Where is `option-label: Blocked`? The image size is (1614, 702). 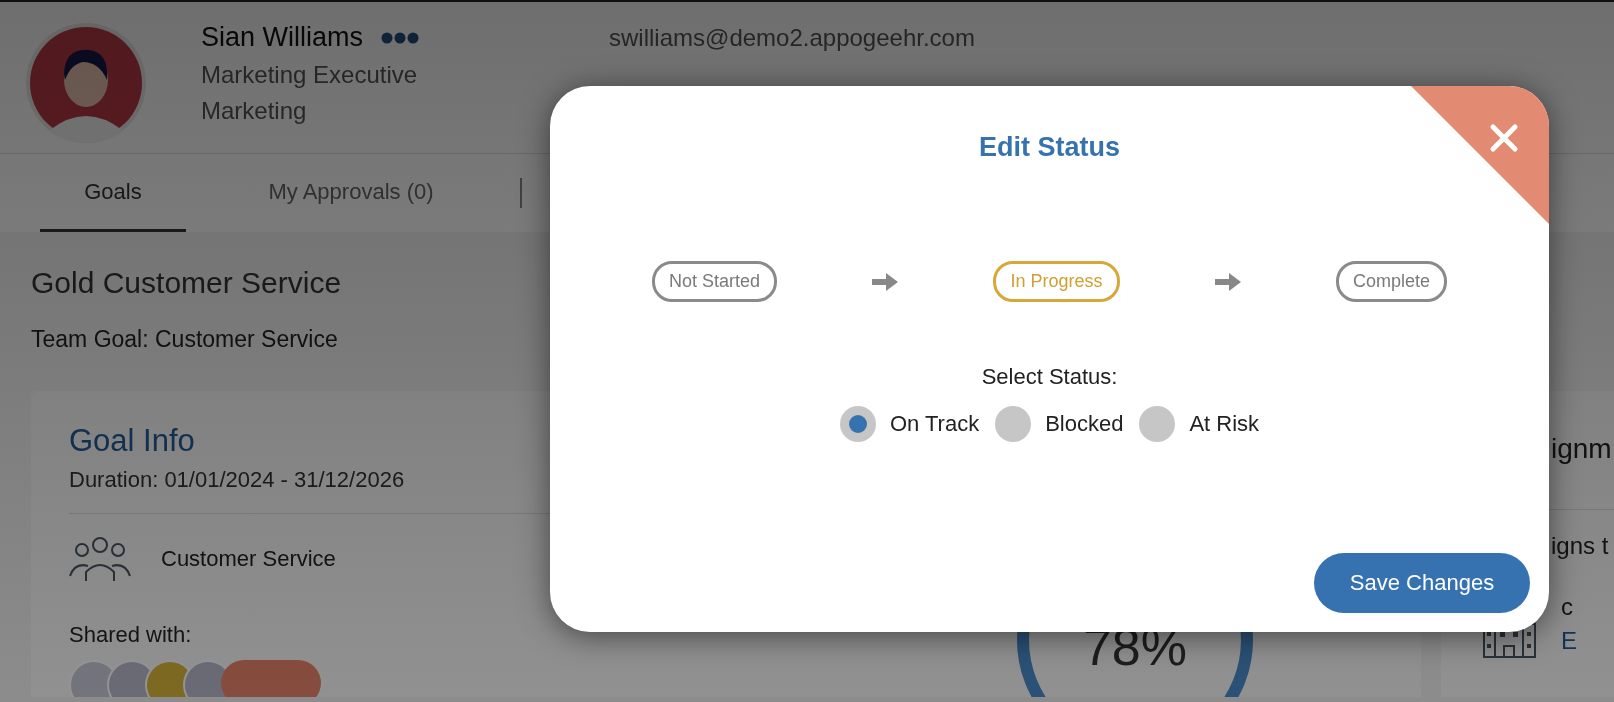 option-label: Blocked is located at coordinates (1084, 424).